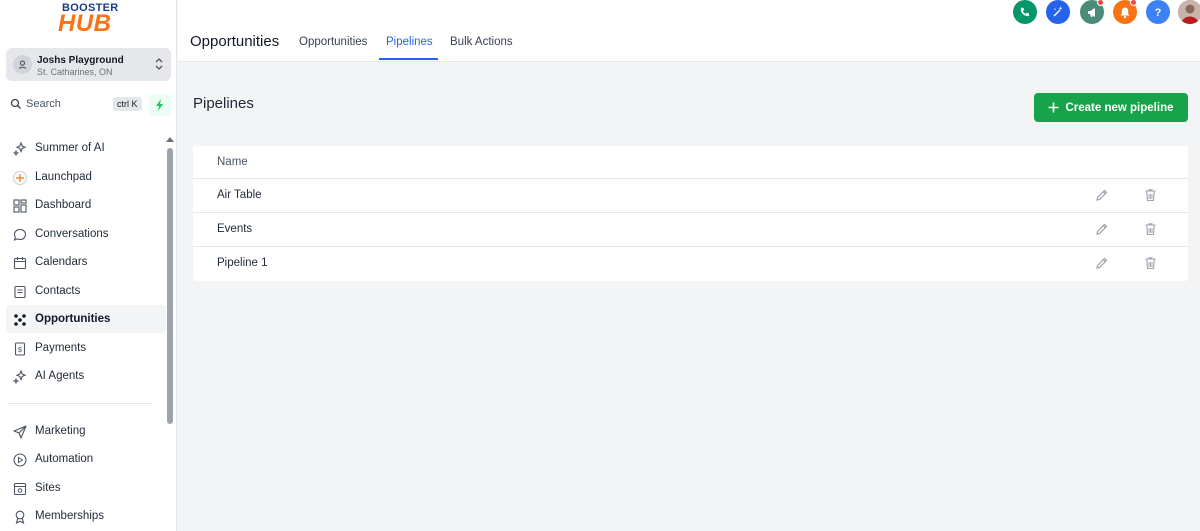 The height and width of the screenshot is (531, 1200). Describe the element at coordinates (86, 291) in the screenshot. I see `sidebar-item-contacts: Contacts` at that location.